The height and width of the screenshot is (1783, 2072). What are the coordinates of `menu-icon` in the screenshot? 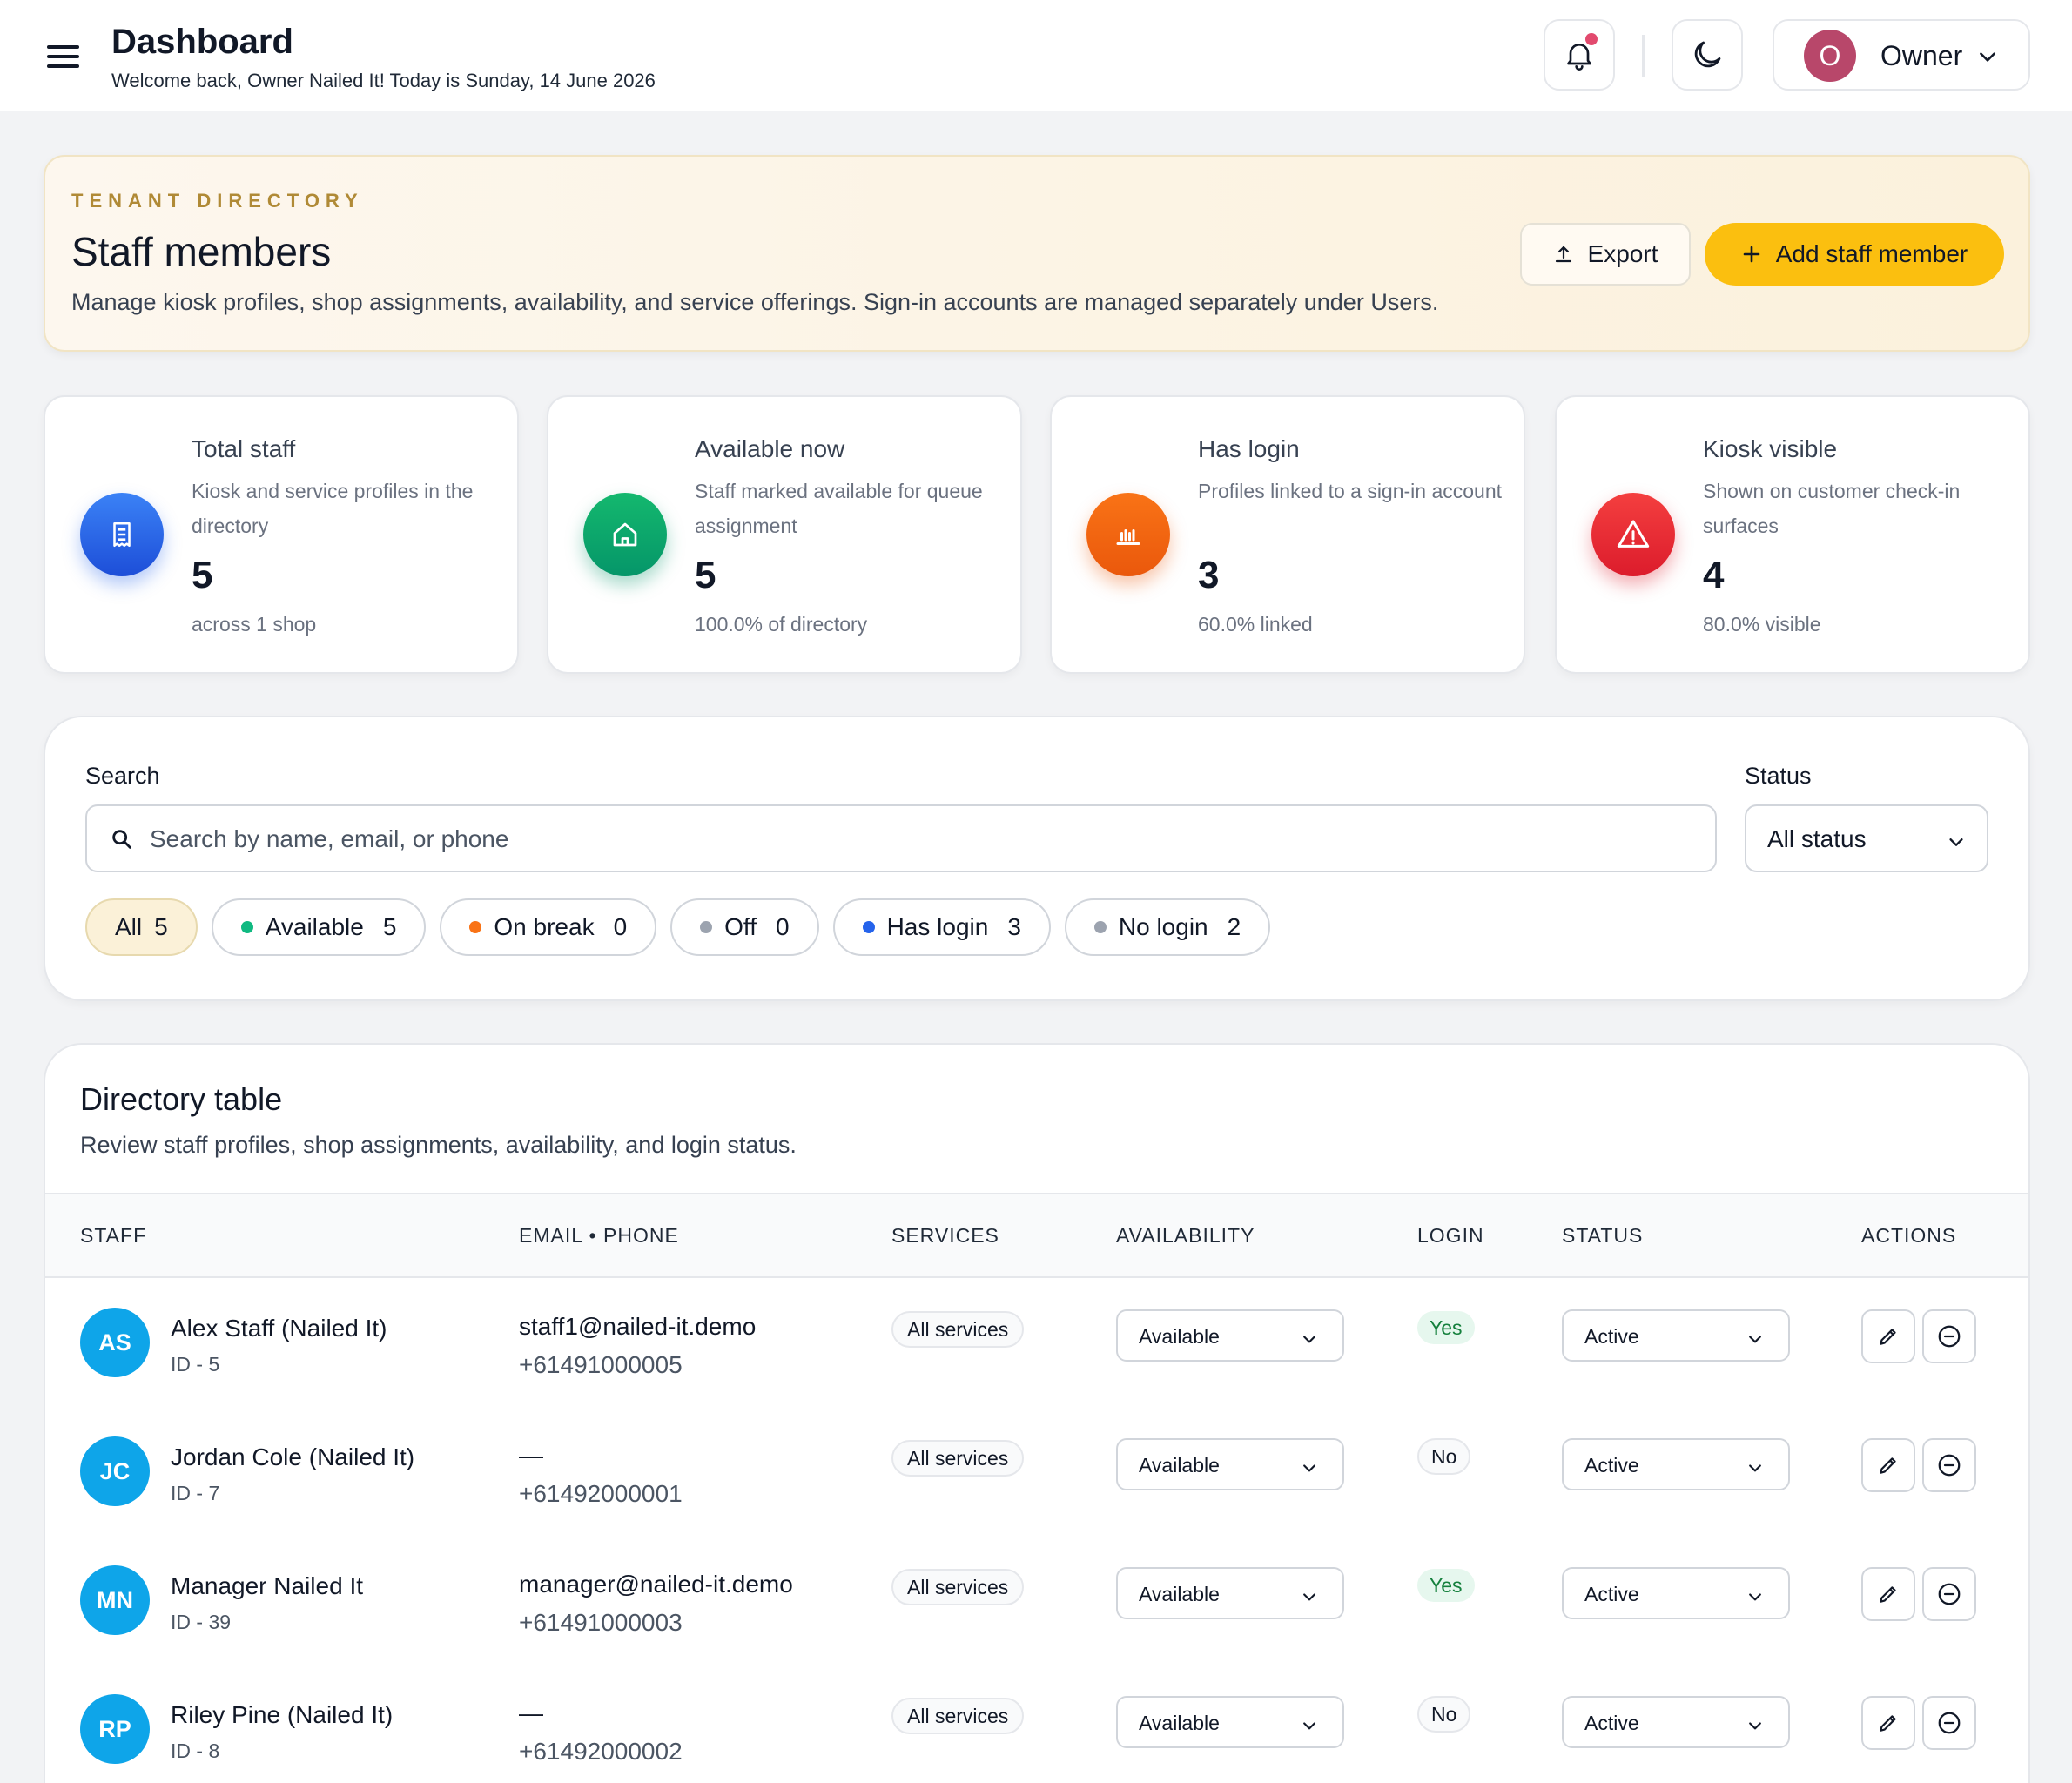 It's located at (63, 56).